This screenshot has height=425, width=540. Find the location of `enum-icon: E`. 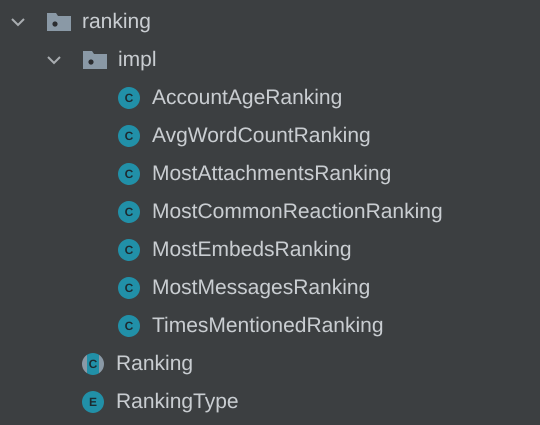

enum-icon: E is located at coordinates (93, 402).